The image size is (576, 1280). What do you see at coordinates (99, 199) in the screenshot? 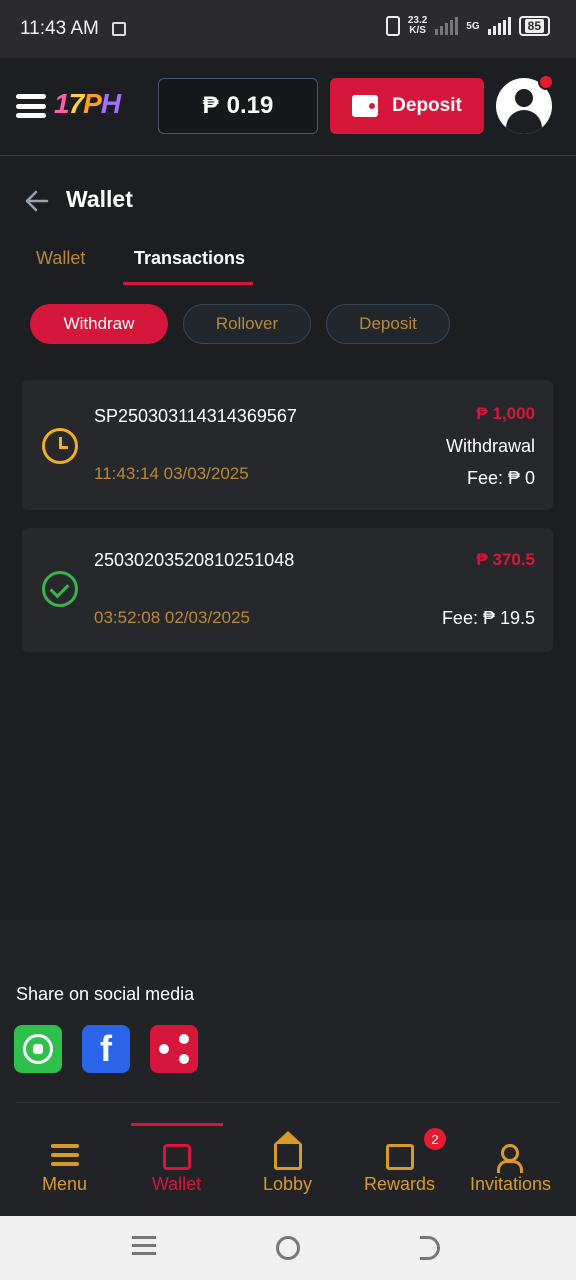
I see `page-title: Wallet` at bounding box center [99, 199].